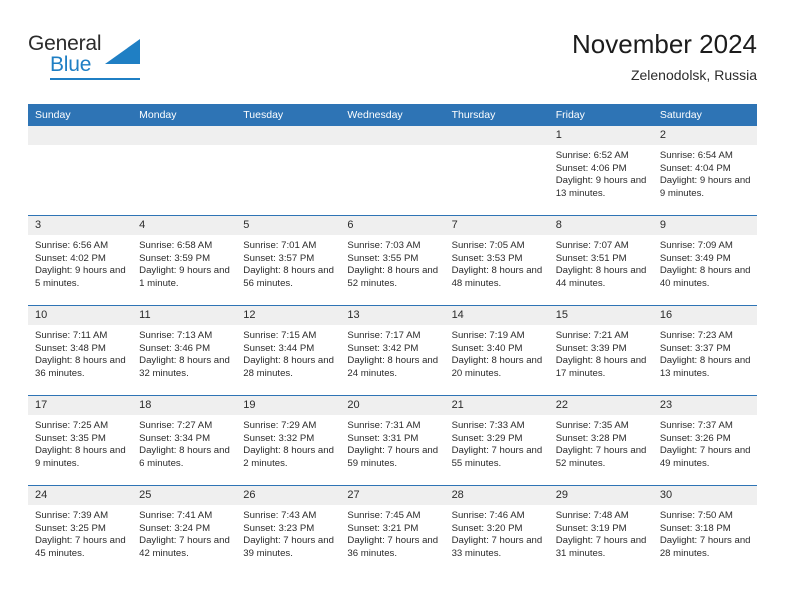 Image resolution: width=792 pixels, height=612 pixels. I want to click on sunrise-text: Sunrise: 7:15 AM, so click(280, 335).